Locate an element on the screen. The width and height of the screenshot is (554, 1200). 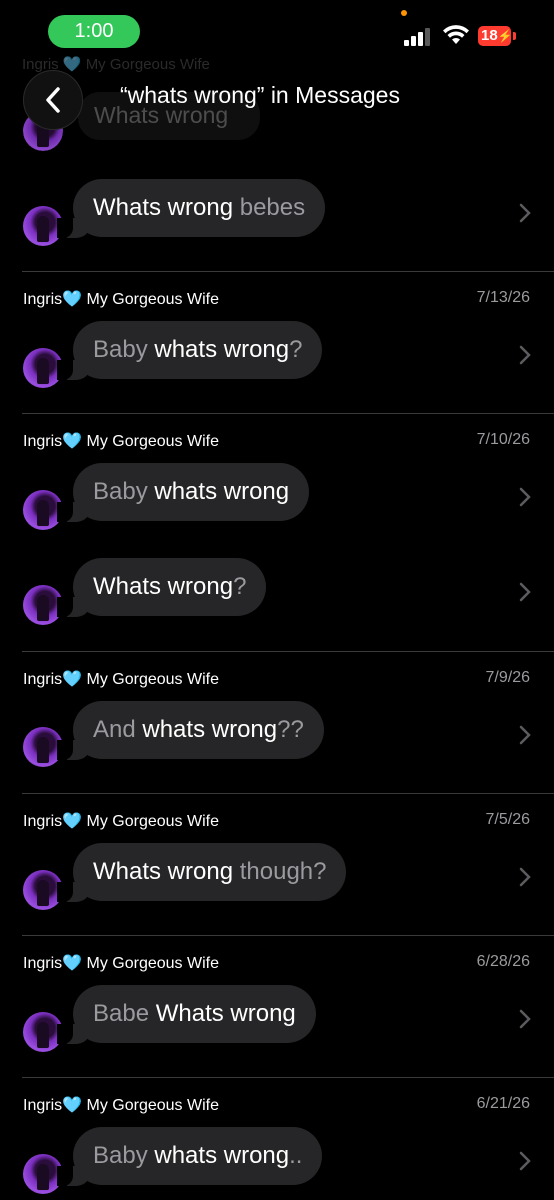
page-title: “whats wrong” in Messages is located at coordinates (260, 95).